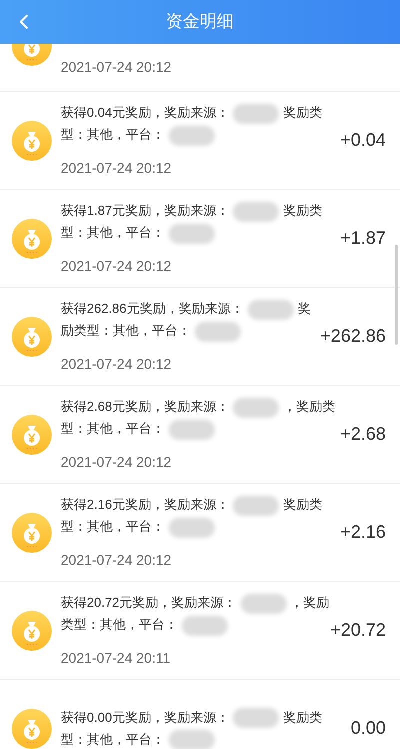  I want to click on record-description: 获得262.86元奖励，奖励来源： 奖励类型：其他，平台：, so click(190, 320).